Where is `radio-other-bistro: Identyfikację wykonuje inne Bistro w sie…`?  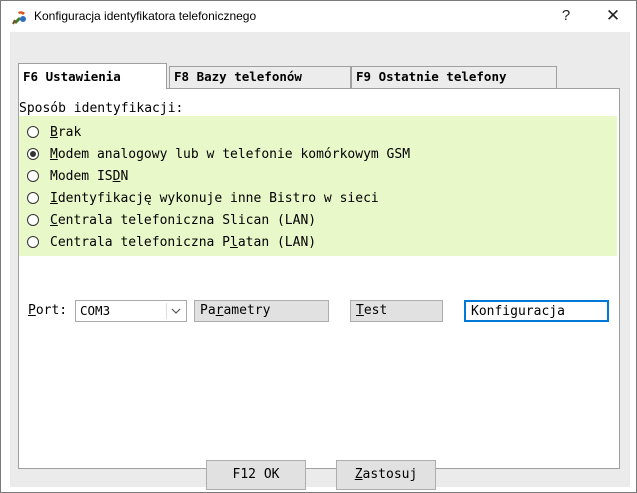
radio-other-bistro: Identyfikację wykonuje inne Bistro w sie… is located at coordinates (203, 198).